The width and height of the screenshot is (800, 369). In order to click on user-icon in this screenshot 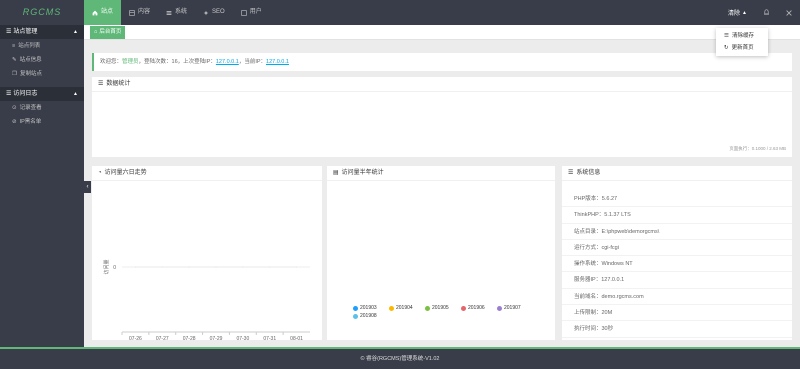, I will do `click(128, 112)`.